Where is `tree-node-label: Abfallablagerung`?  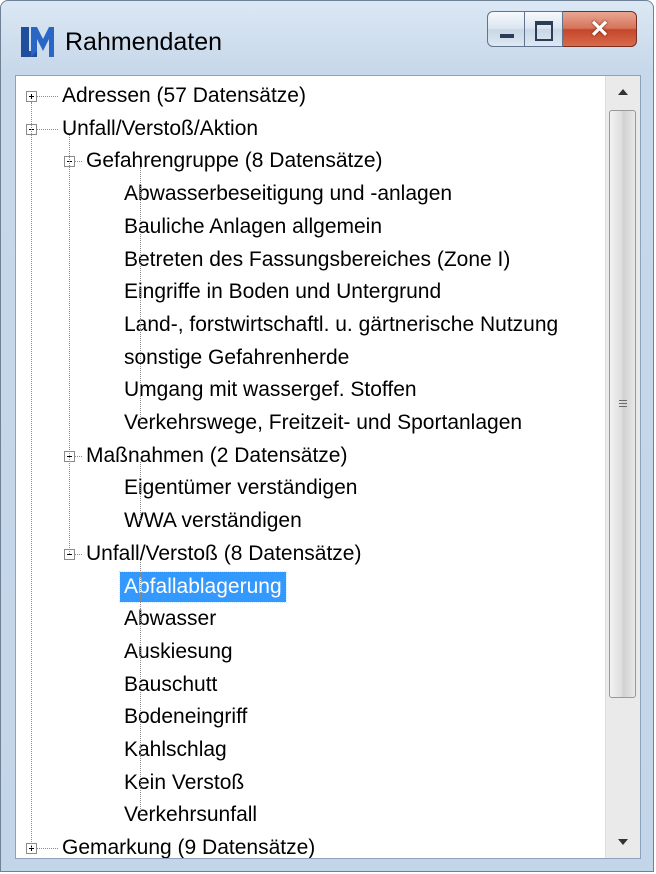
tree-node-label: Abfallablagerung is located at coordinates (203, 586).